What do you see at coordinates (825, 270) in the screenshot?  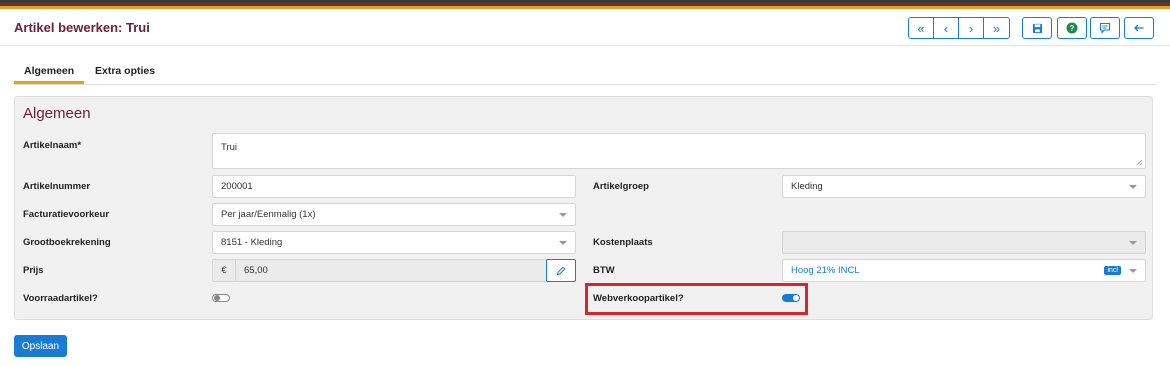 I see `btw-value: Hoog 21% INCL` at bounding box center [825, 270].